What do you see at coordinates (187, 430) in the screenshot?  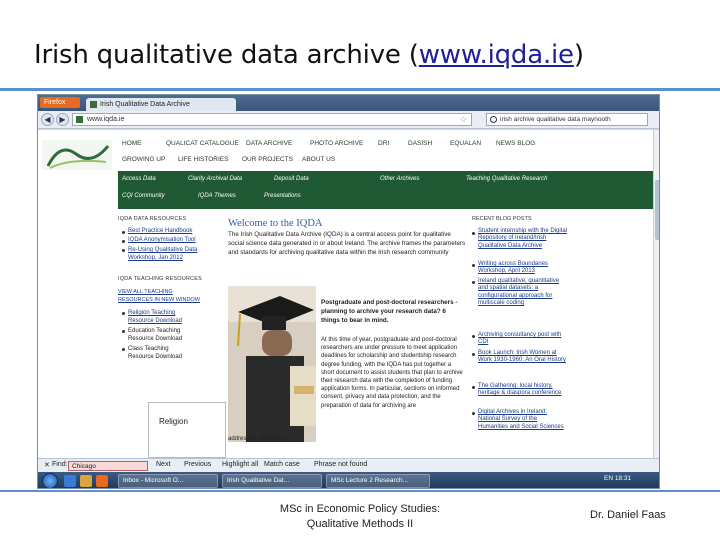 I see `religion-thumbnail: Religion` at bounding box center [187, 430].